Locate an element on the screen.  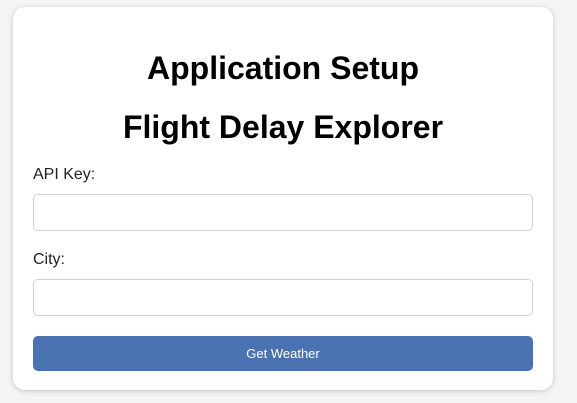
city-input is located at coordinates (283, 297).